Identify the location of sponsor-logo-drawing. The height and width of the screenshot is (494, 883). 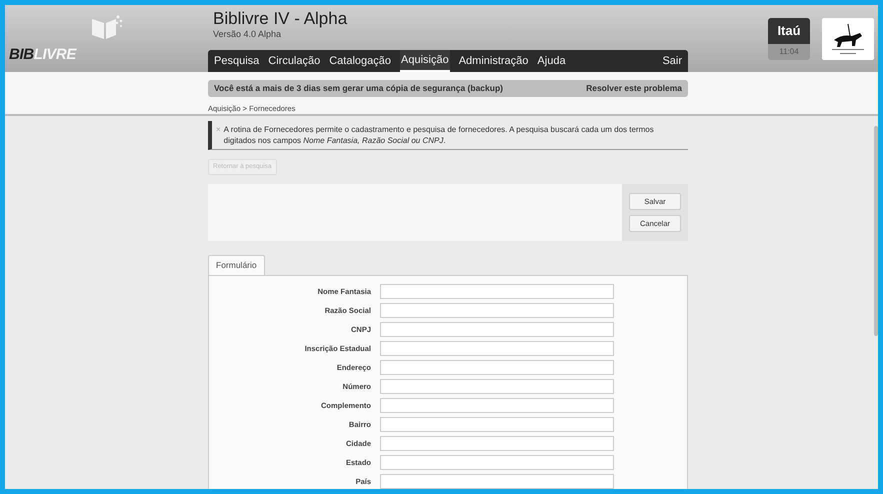
(848, 39).